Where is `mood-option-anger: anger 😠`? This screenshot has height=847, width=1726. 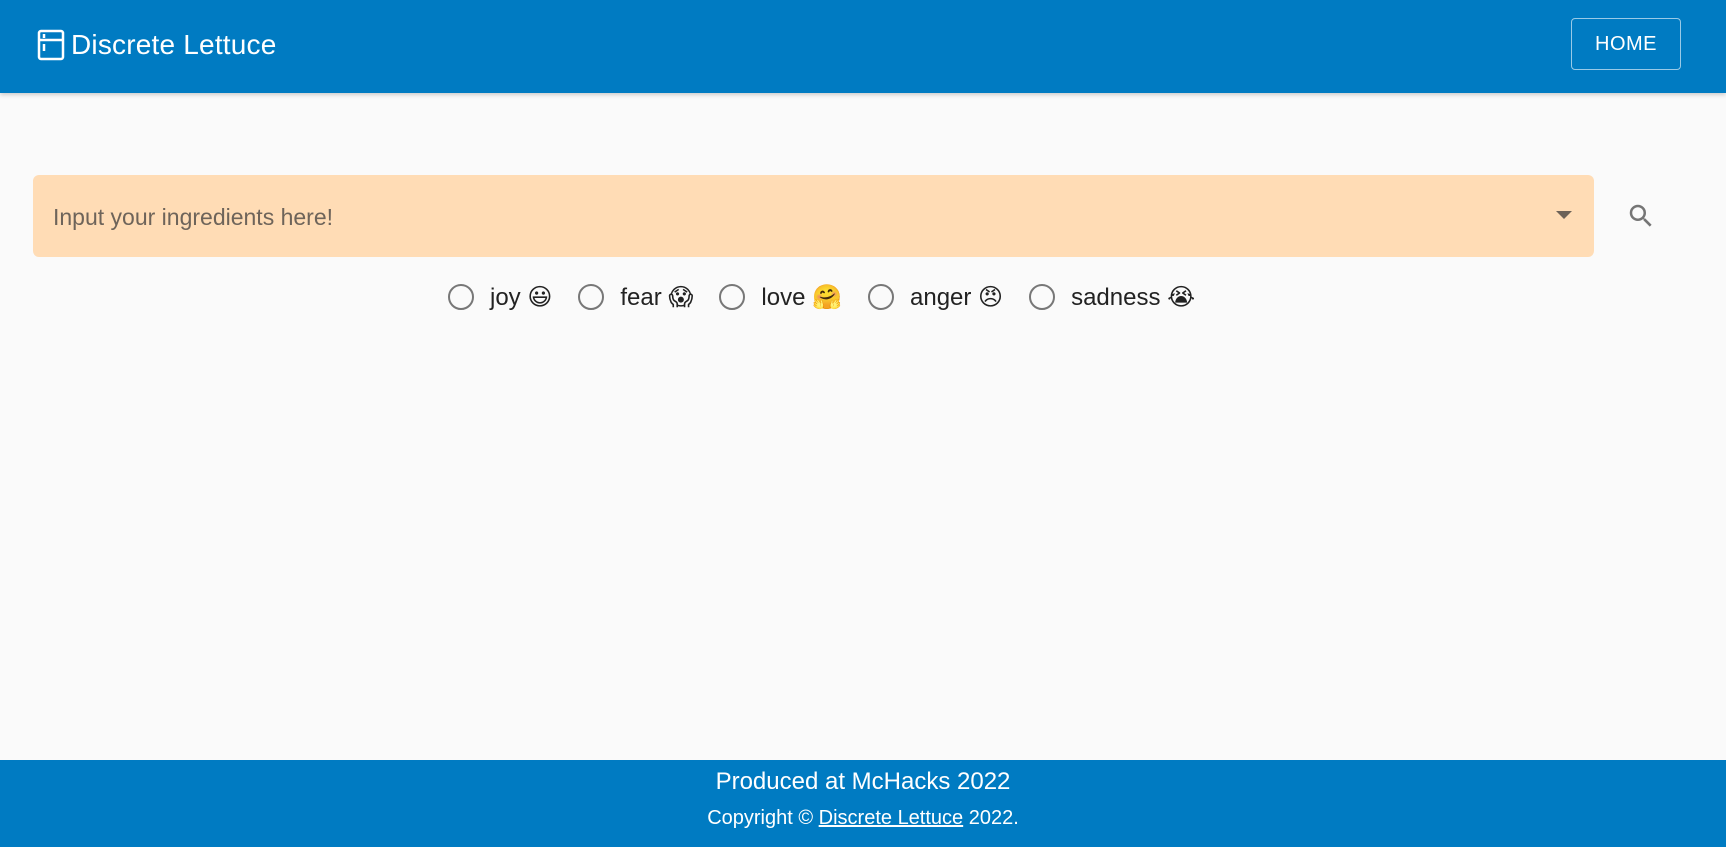 mood-option-anger: anger 😠 is located at coordinates (935, 297).